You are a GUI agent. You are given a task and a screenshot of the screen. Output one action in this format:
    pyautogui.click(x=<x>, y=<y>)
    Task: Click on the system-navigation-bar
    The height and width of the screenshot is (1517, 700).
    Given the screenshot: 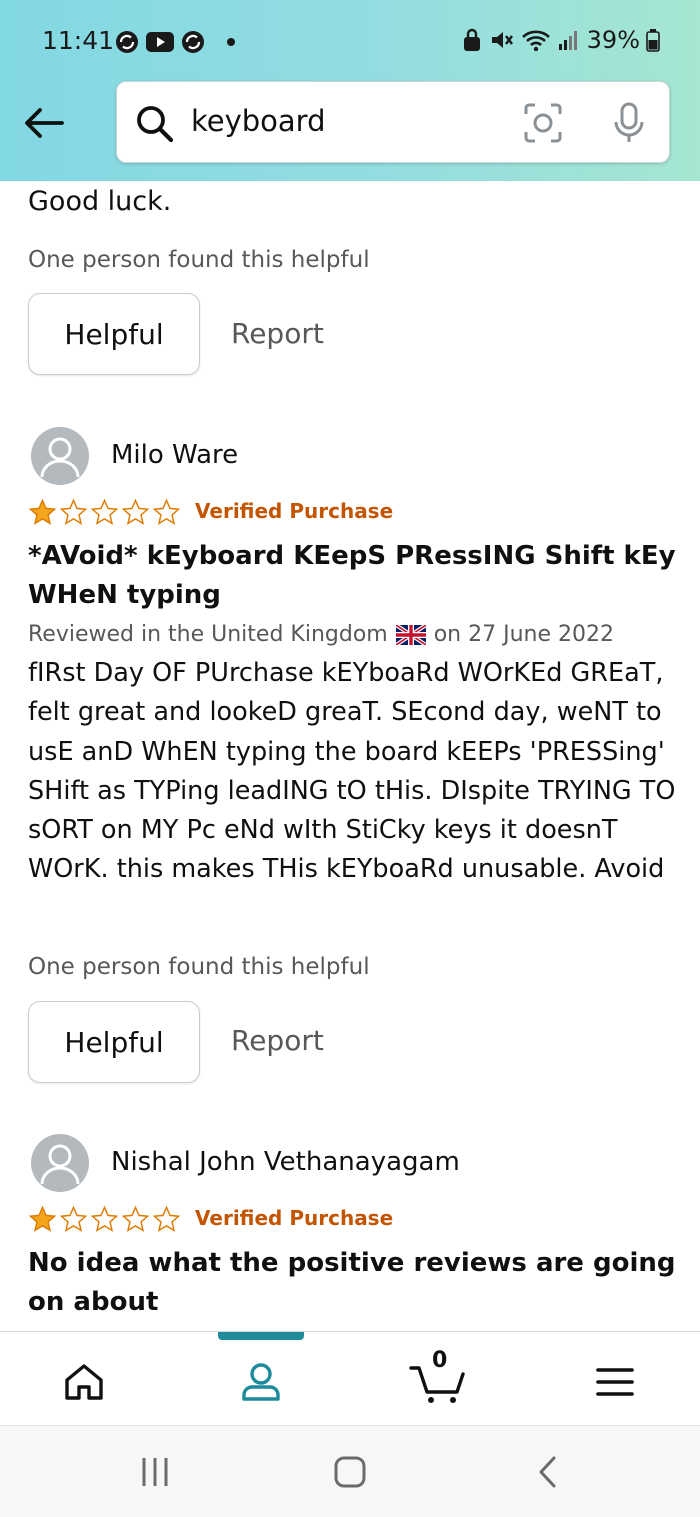 What is the action you would take?
    pyautogui.click(x=350, y=1471)
    